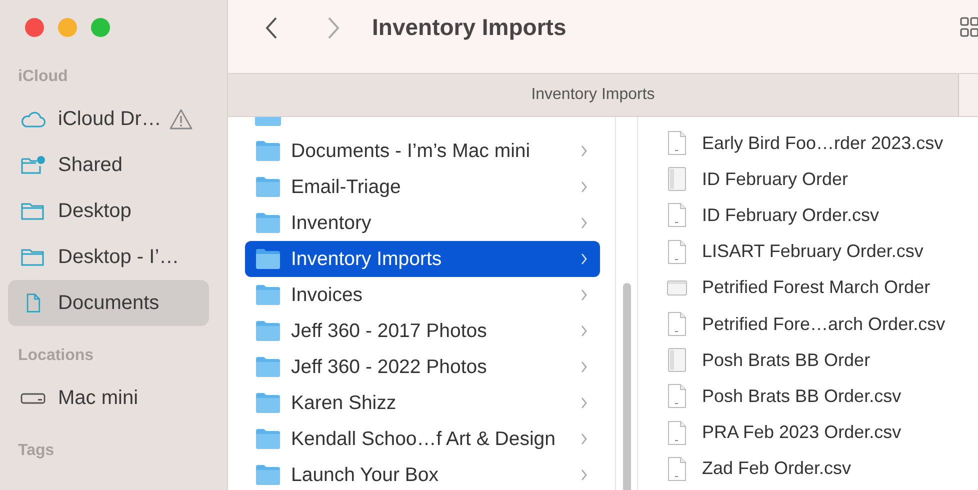 This screenshot has width=978, height=490. I want to click on folder-row: Karen Shizz, so click(422, 403).